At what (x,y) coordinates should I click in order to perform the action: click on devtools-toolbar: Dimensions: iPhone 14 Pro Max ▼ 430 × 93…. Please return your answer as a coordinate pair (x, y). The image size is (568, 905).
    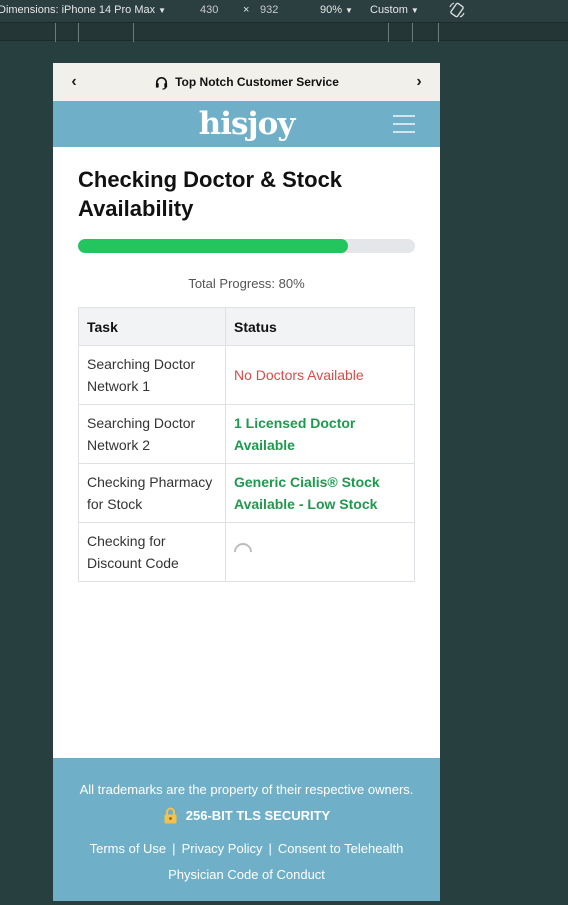
    Looking at the image, I should click on (284, 11).